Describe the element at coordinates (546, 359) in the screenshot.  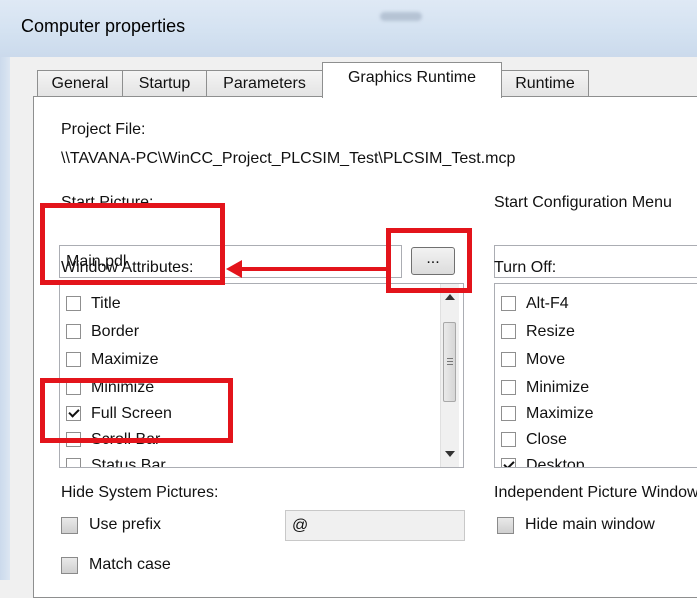
I see `list-item-label: Move` at that location.